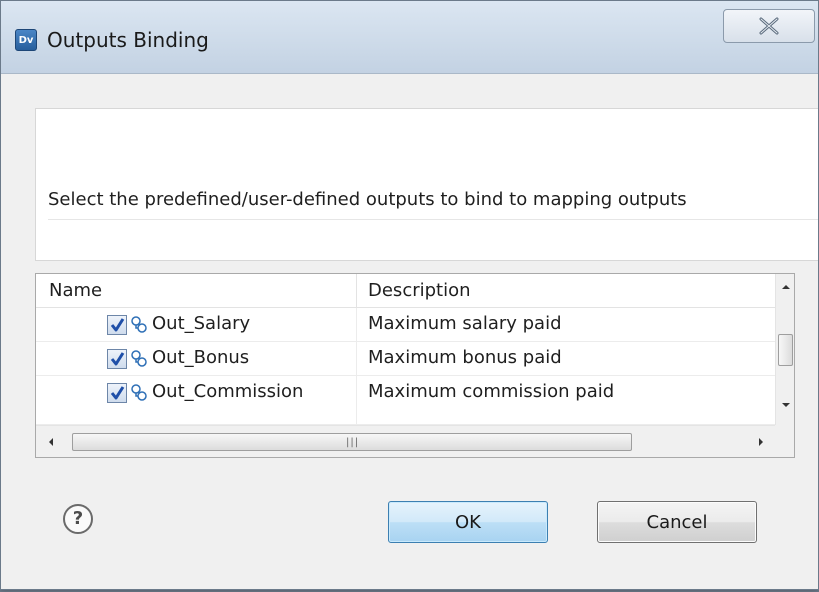  I want to click on horizontal-scroll-thumb: |||, so click(352, 442).